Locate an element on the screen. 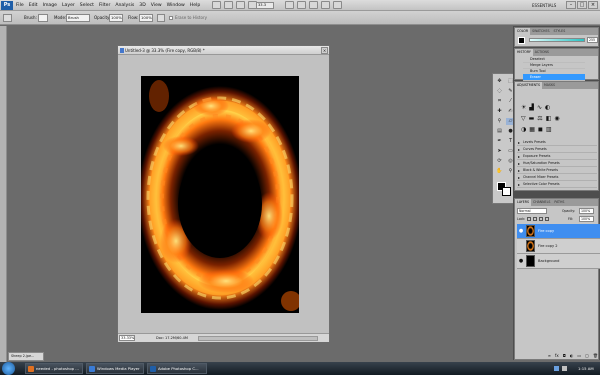 The width and height of the screenshot is (600, 375). channel-mixer-presets: Channel Mixer Presets is located at coordinates (557, 177).